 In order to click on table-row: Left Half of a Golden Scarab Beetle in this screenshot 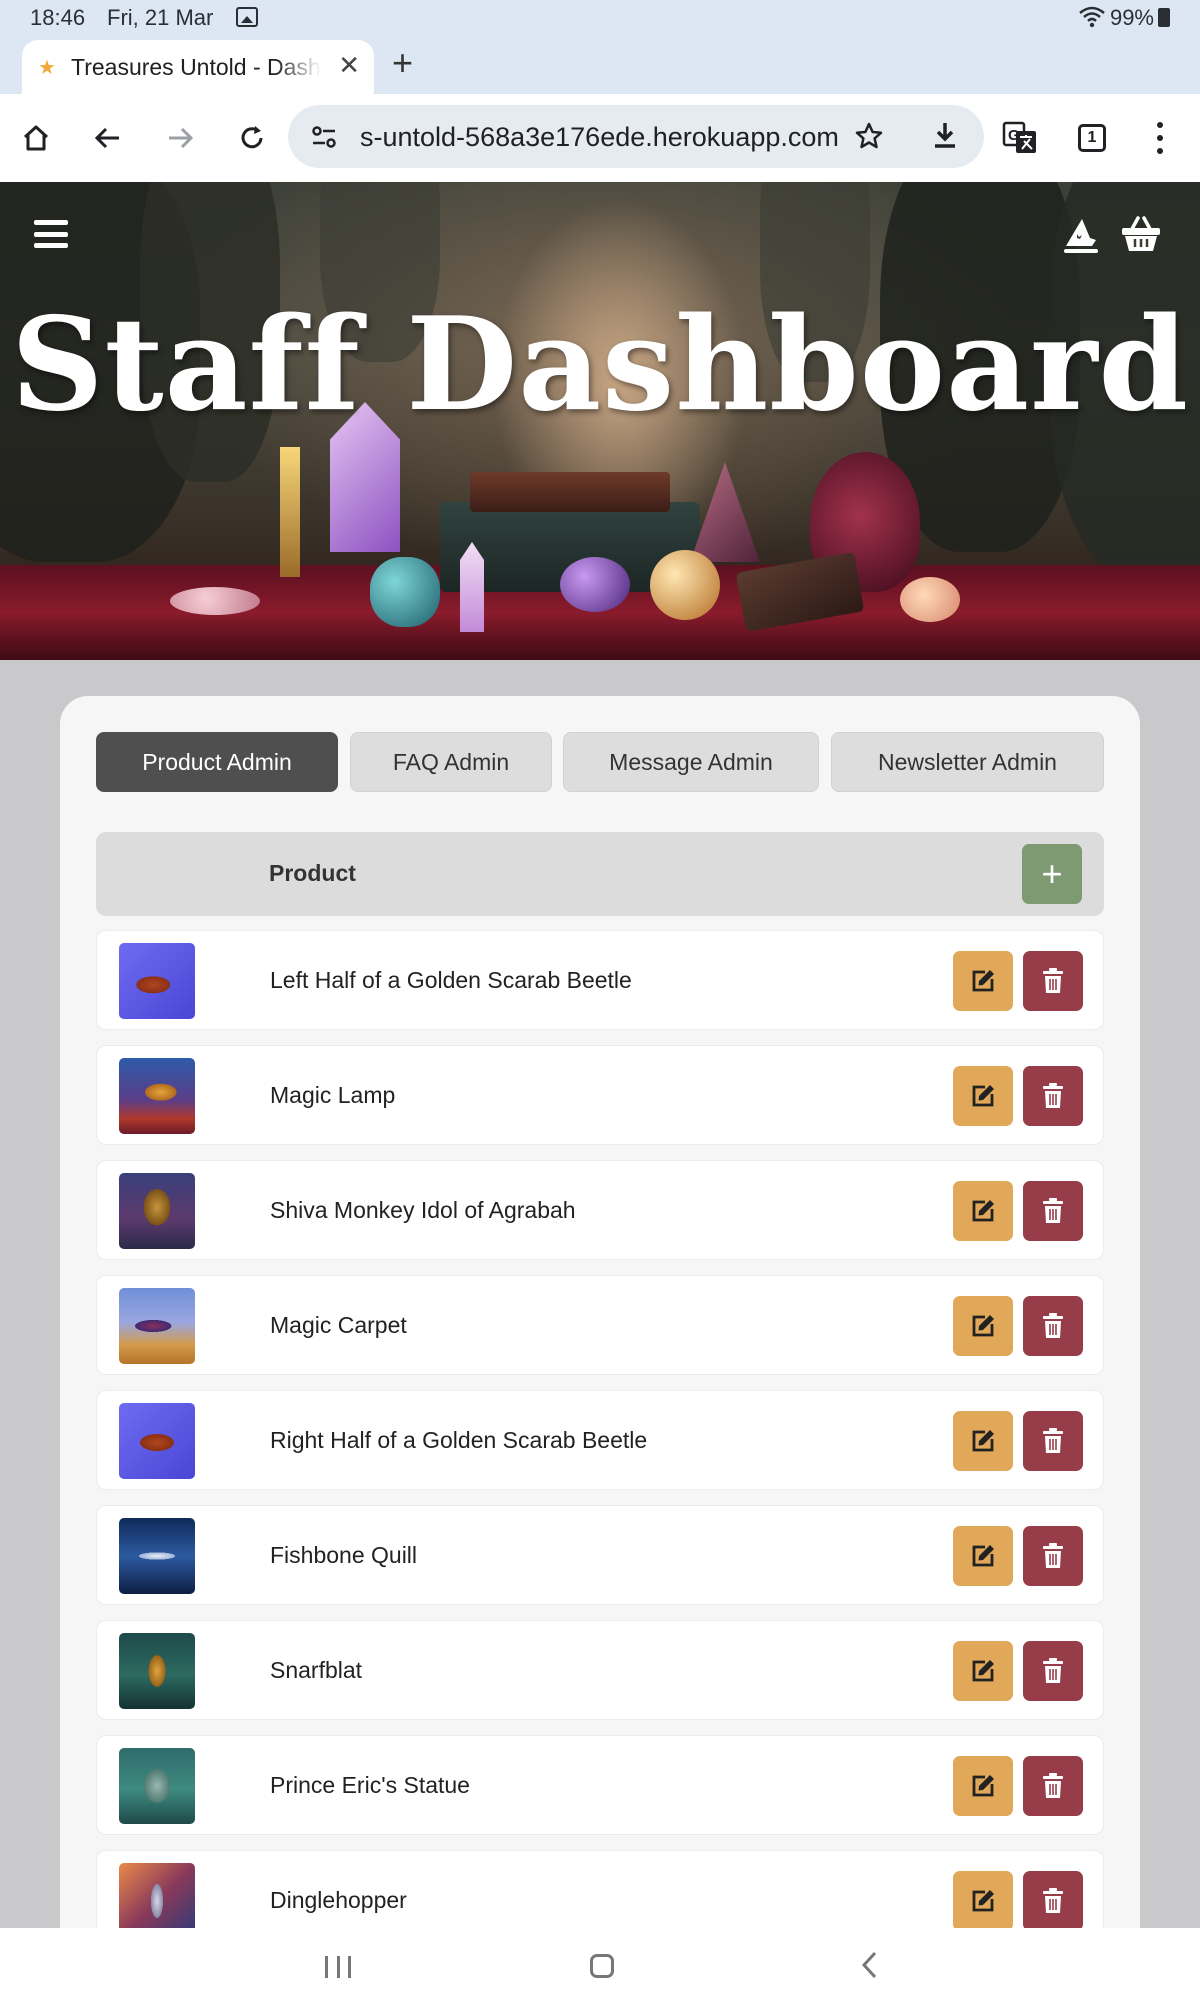, I will do `click(600, 980)`.